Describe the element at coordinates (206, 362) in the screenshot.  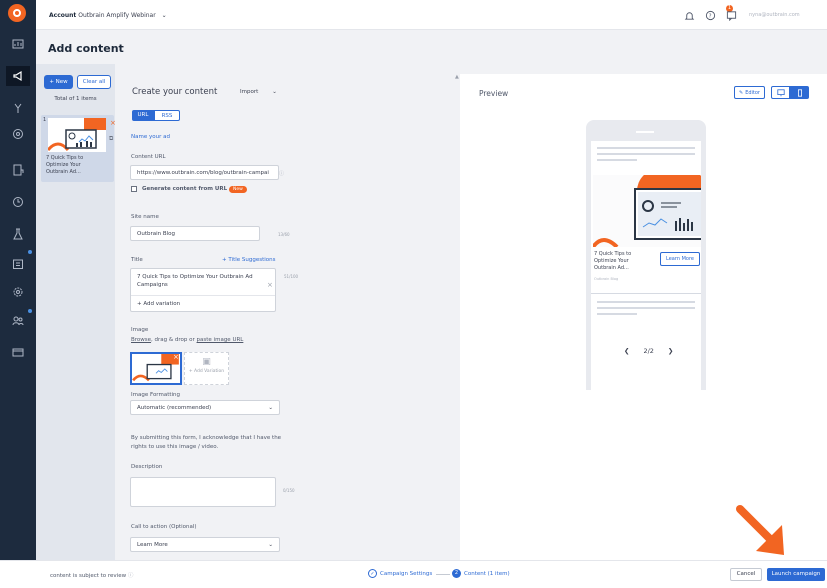
I see `image-placeholder-icon: ▣` at that location.